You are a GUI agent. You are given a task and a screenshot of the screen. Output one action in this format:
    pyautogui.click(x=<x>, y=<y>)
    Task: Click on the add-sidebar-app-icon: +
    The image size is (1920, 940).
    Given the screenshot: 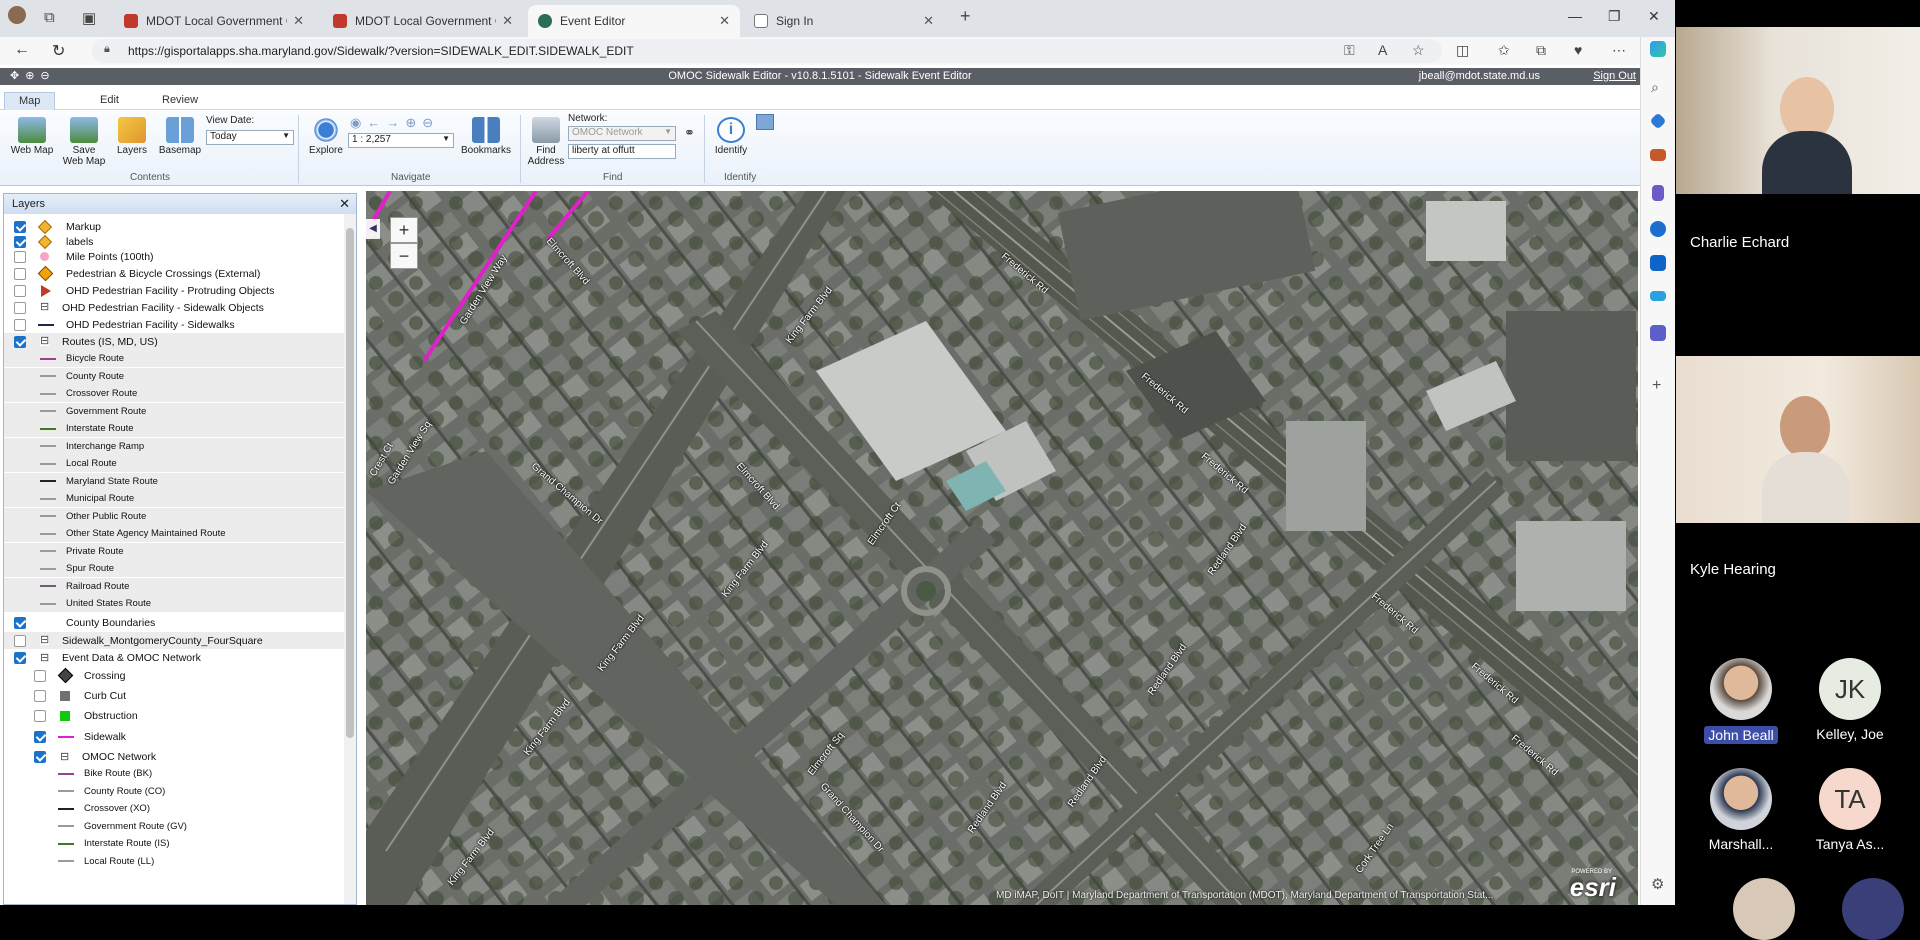 What is the action you would take?
    pyautogui.click(x=1656, y=386)
    